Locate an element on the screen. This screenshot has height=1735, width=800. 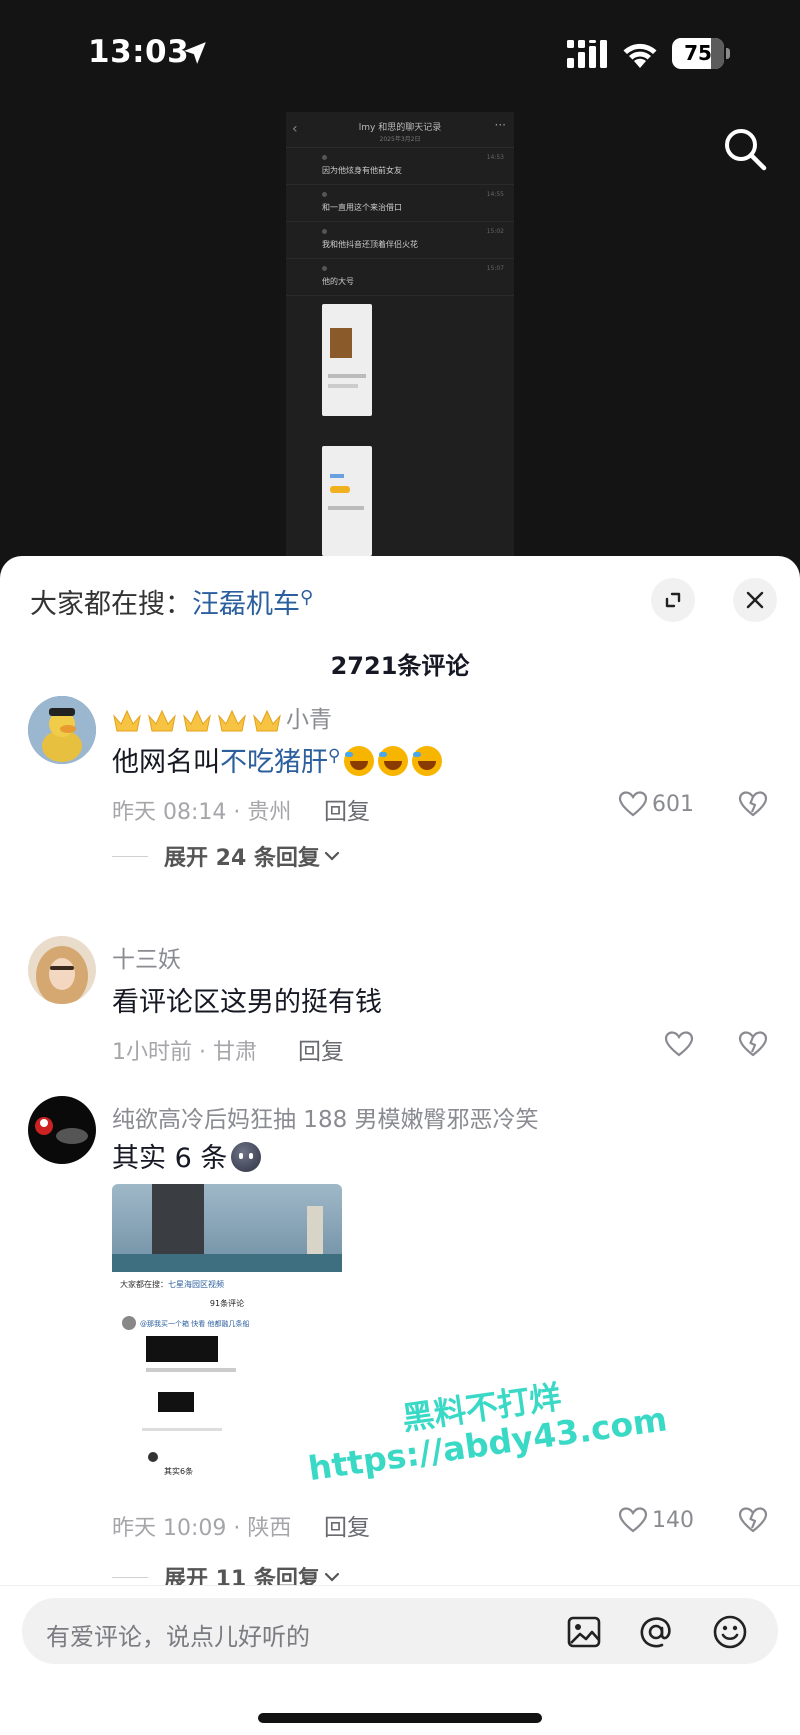
home-indicator is located at coordinates (400, 1718).